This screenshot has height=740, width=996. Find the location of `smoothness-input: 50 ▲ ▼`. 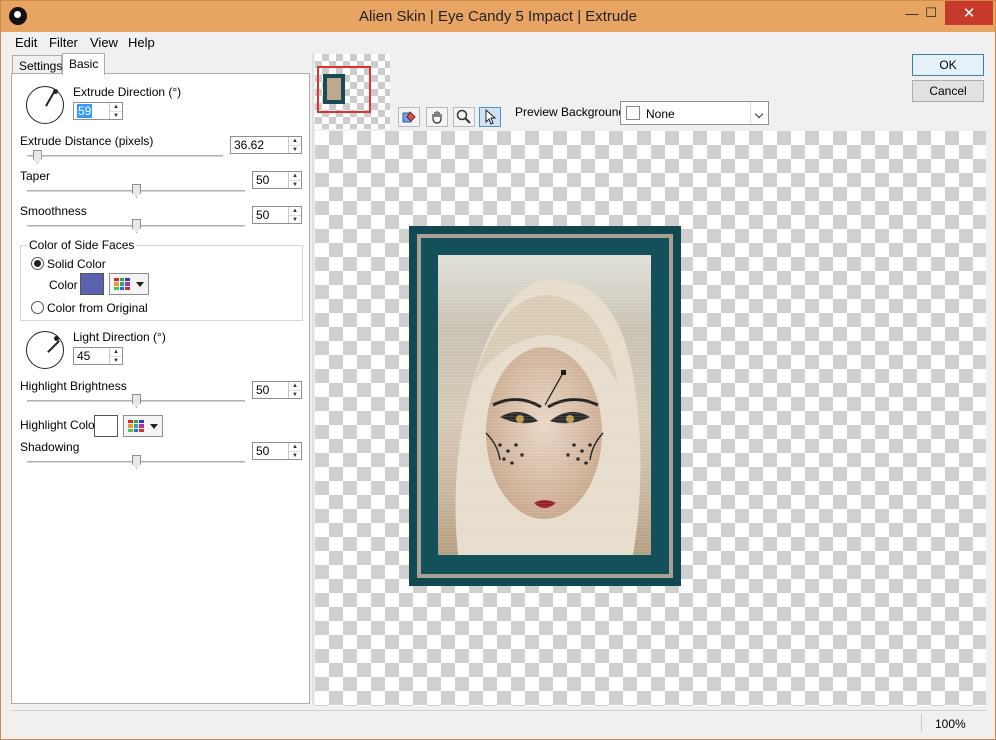

smoothness-input: 50 ▲ ▼ is located at coordinates (277, 215).